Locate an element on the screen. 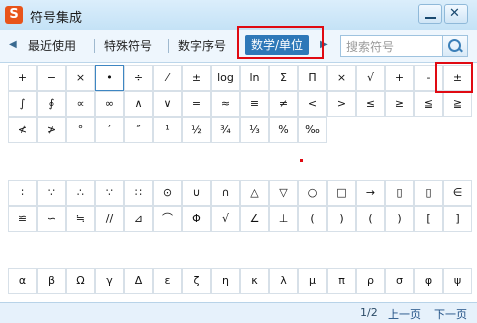  prev-page-link: 上一页 is located at coordinates (404, 314).